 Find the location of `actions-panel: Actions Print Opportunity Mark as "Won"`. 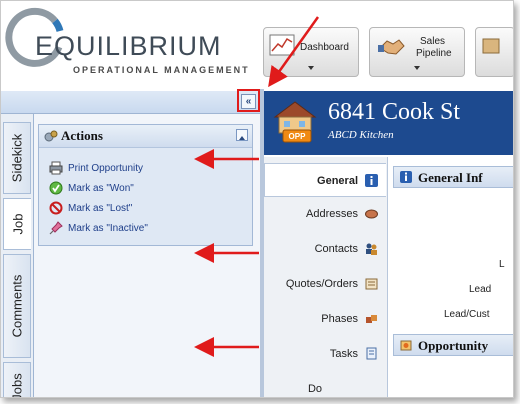

actions-panel: Actions Print Opportunity Mark as "Won" is located at coordinates (145, 185).